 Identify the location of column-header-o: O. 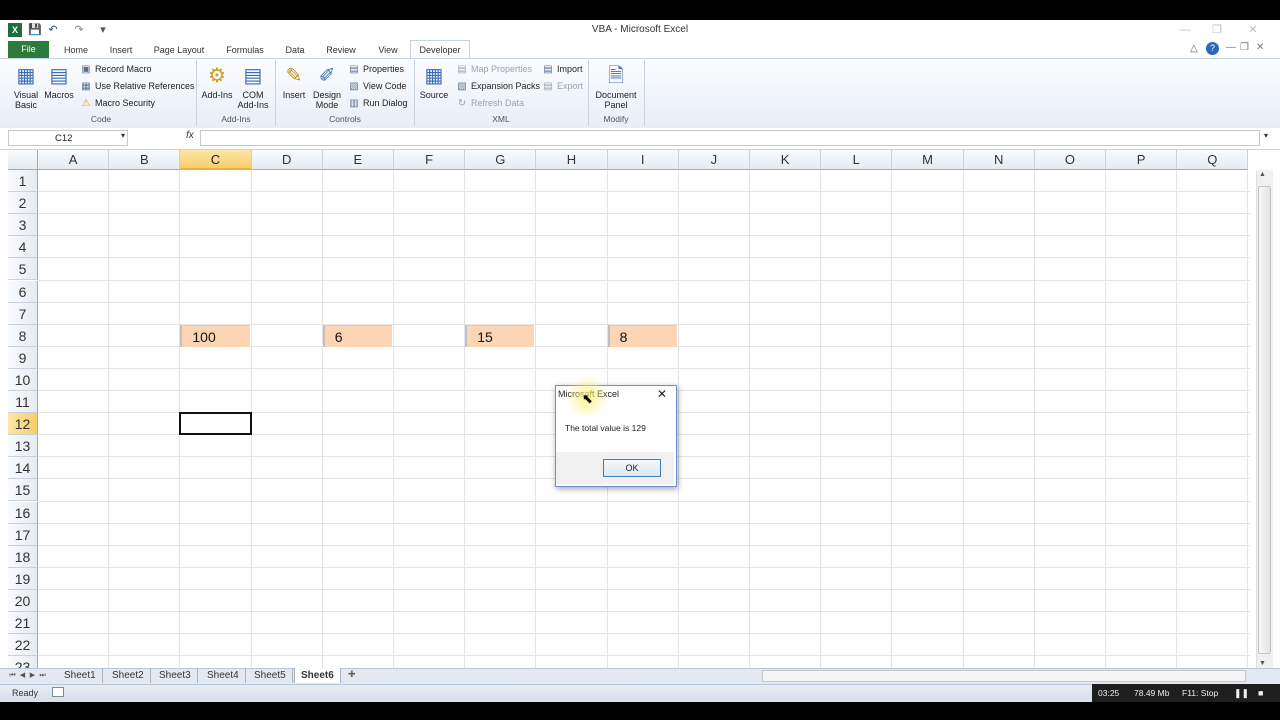
(1070, 160).